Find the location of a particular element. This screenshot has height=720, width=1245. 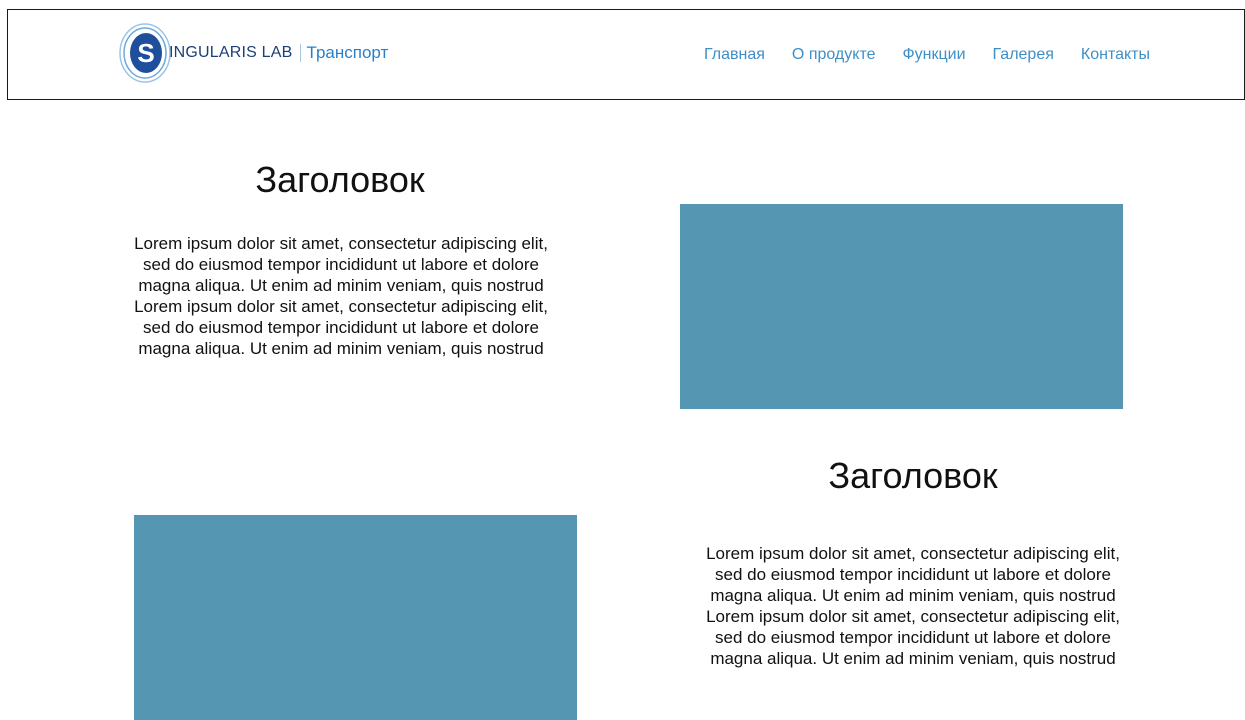

logo-letter: S is located at coordinates (145, 53).